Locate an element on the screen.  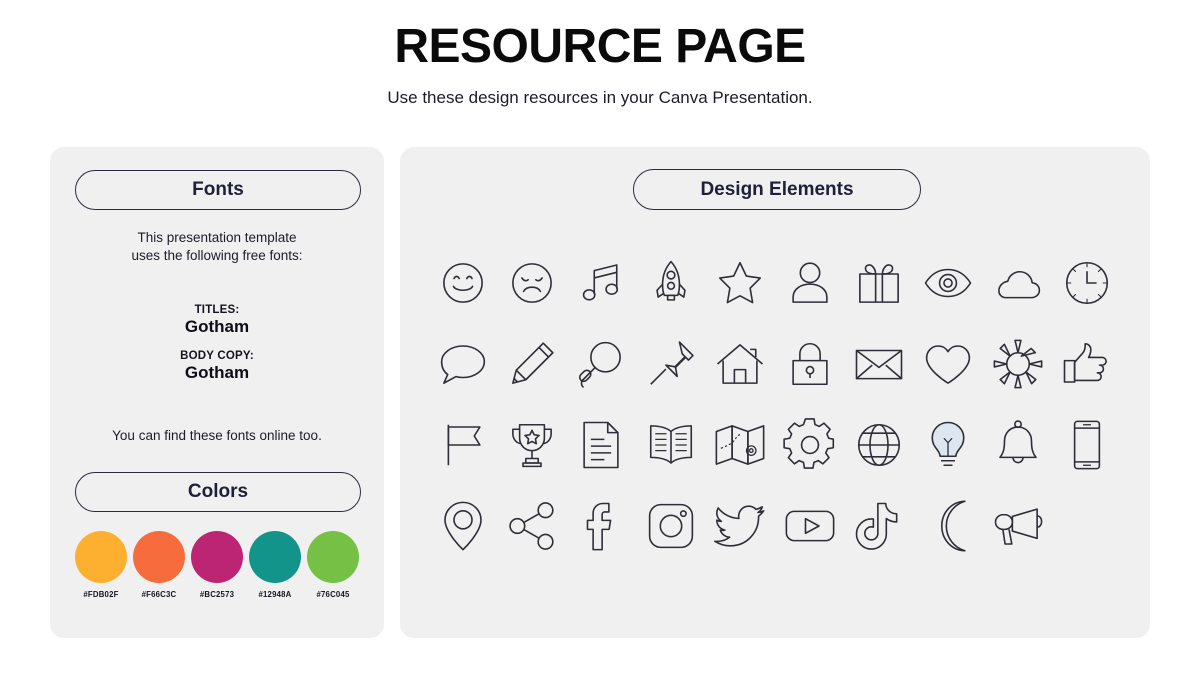
page-title: RESOURCE PAGE is located at coordinates (600, 46).